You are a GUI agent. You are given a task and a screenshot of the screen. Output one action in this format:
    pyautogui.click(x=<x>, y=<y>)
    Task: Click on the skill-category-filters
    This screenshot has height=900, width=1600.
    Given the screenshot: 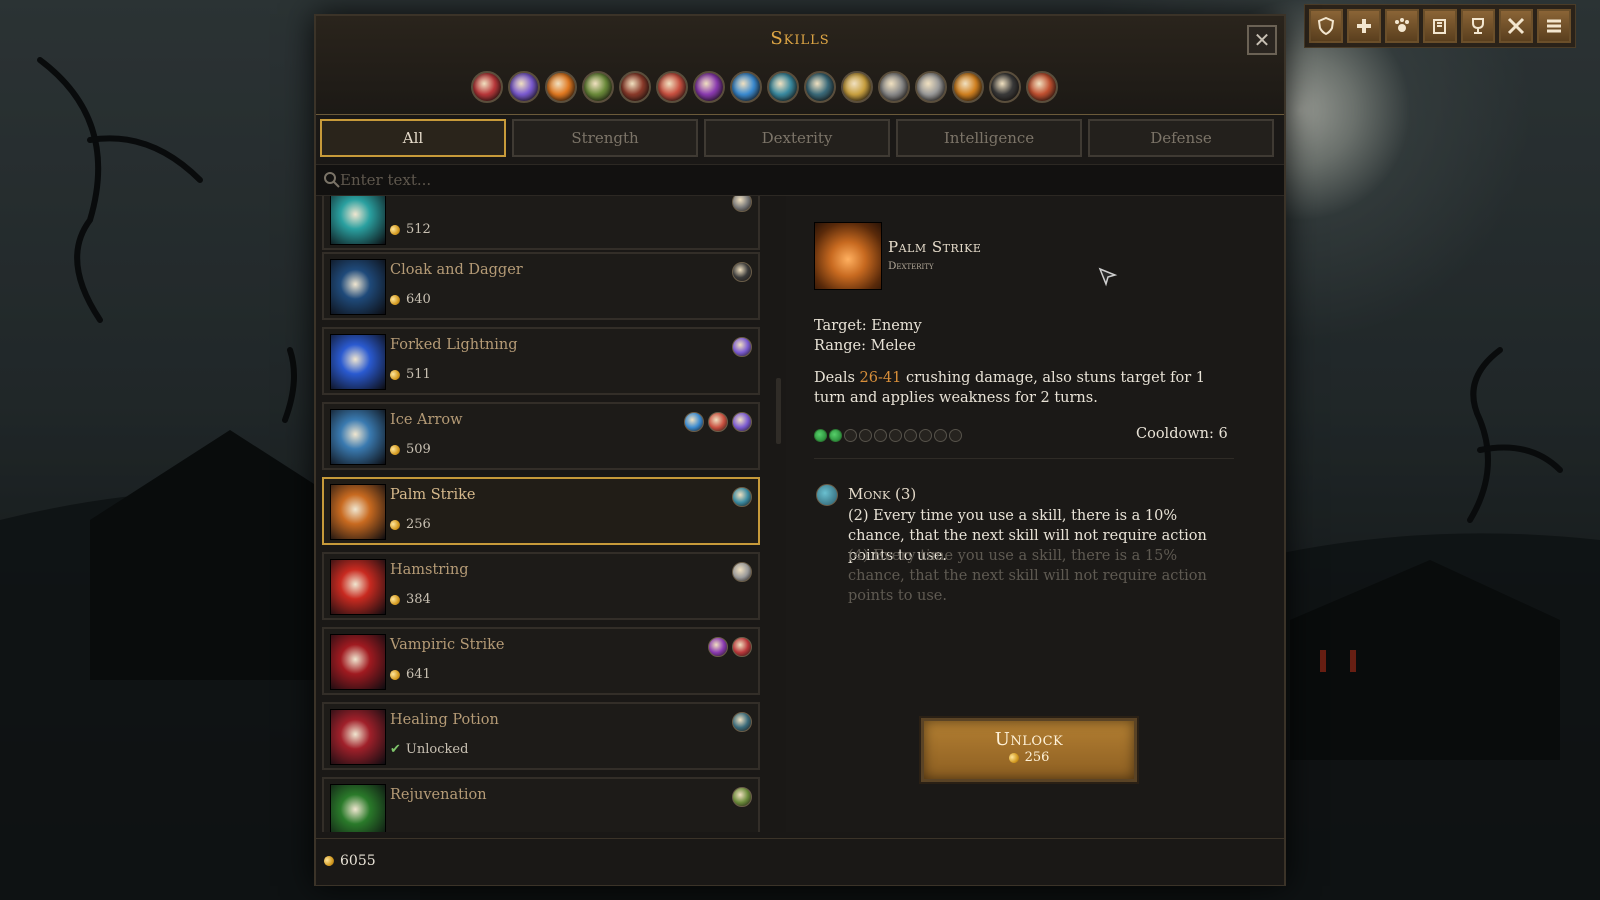 What is the action you would take?
    pyautogui.click(x=764, y=89)
    